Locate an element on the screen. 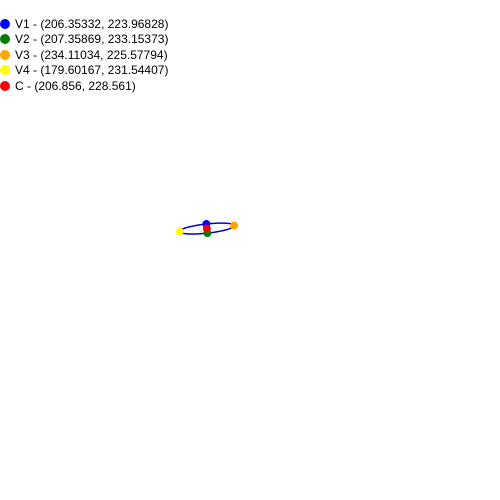 This screenshot has height=500, width=500. legend-label-v1: V1 - (206.35332, 223.96828) is located at coordinates (92, 23).